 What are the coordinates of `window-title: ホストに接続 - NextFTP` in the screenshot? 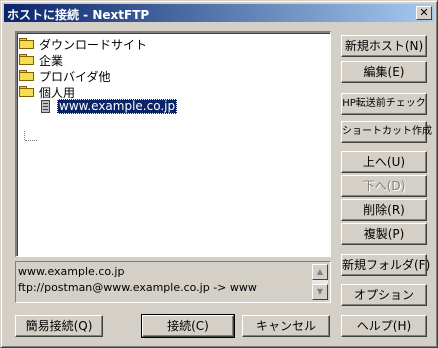 It's located at (78, 15).